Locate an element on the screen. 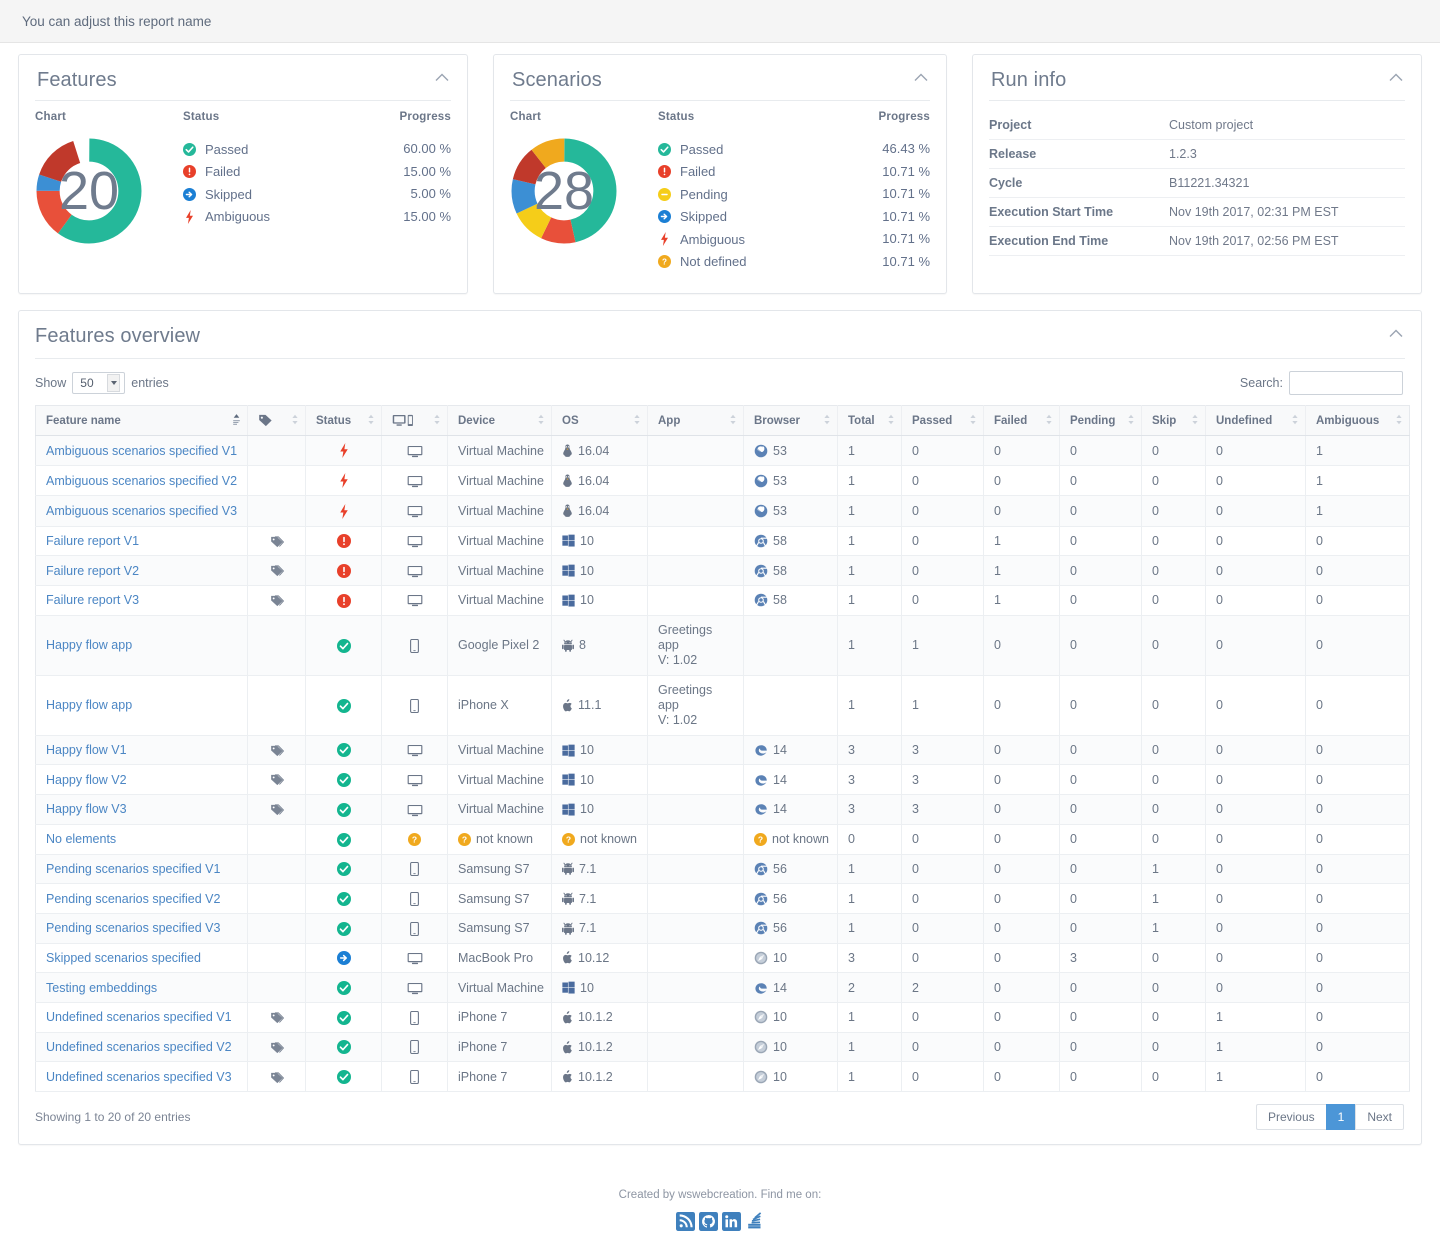  feature-link: Happy flow V3 is located at coordinates (86, 809).